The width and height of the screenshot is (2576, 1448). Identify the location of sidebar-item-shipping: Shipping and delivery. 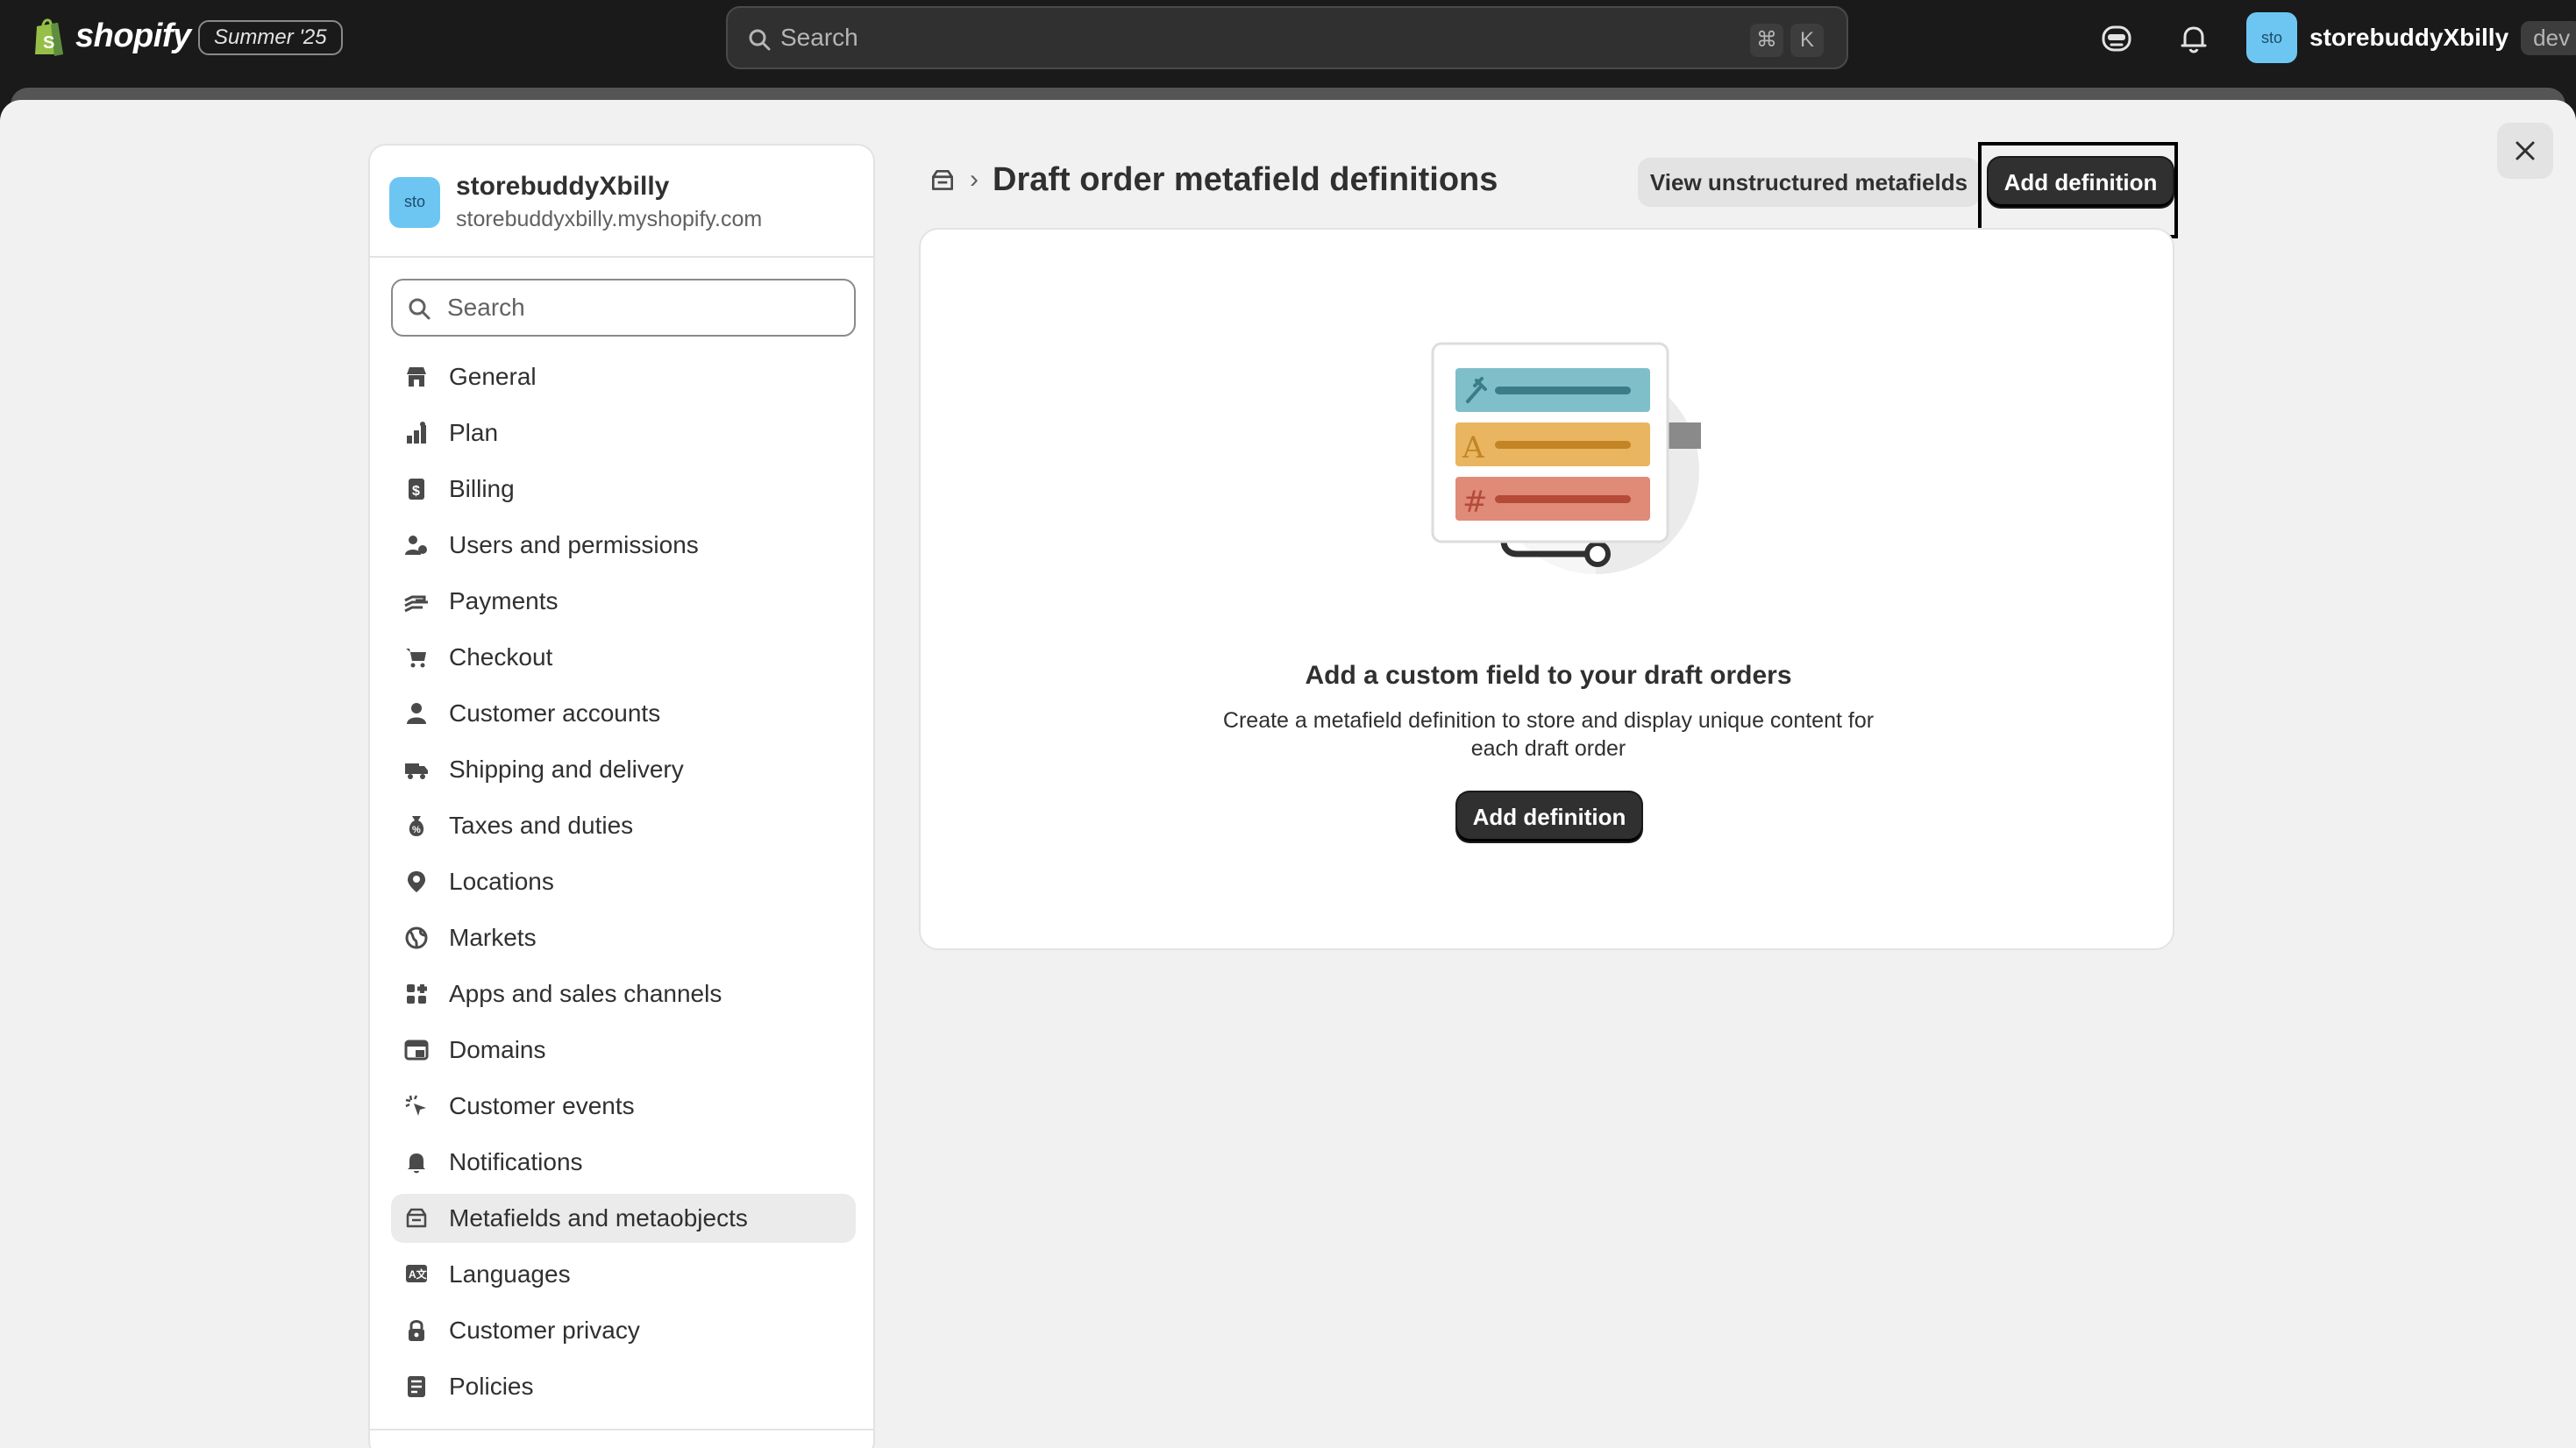
(623, 769).